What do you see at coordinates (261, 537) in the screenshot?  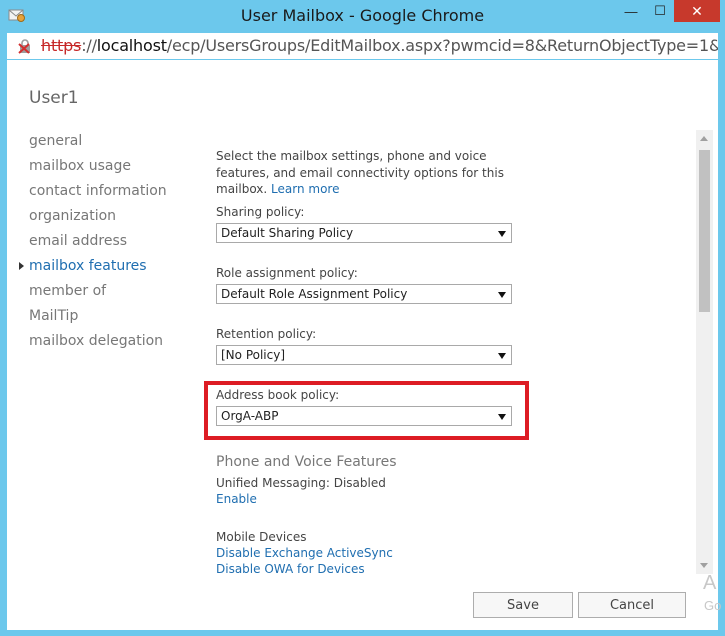 I see `mobile-devices-title: Mobile Devices` at bounding box center [261, 537].